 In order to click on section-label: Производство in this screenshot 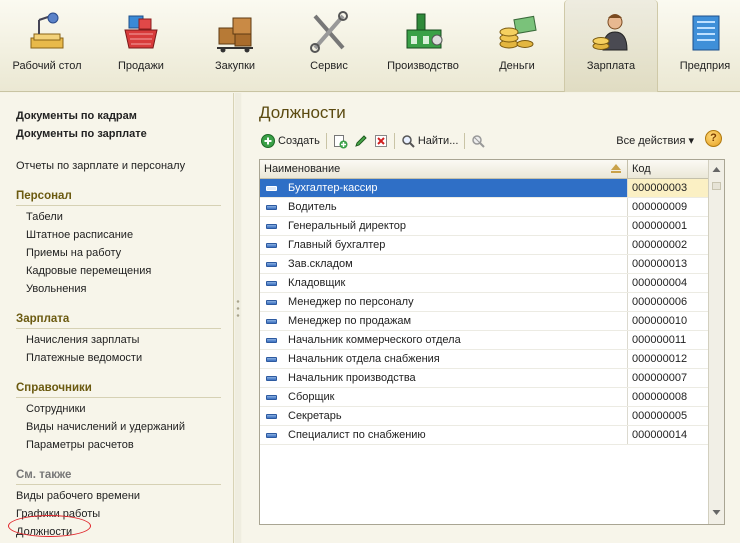, I will do `click(423, 66)`.